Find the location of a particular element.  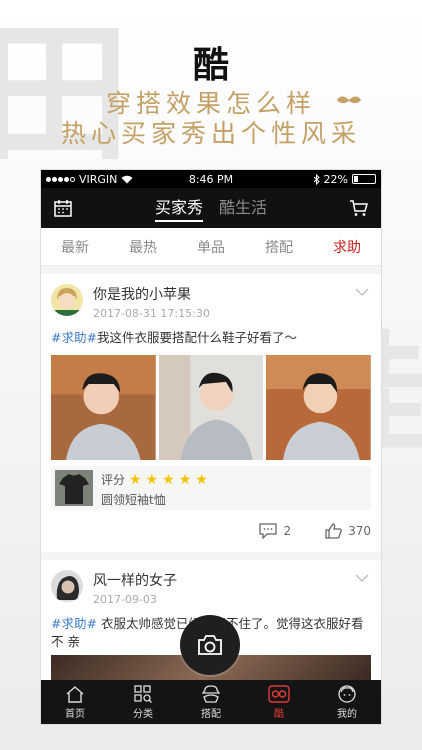

tab-buyer-show: 买家秀 is located at coordinates (178, 208).